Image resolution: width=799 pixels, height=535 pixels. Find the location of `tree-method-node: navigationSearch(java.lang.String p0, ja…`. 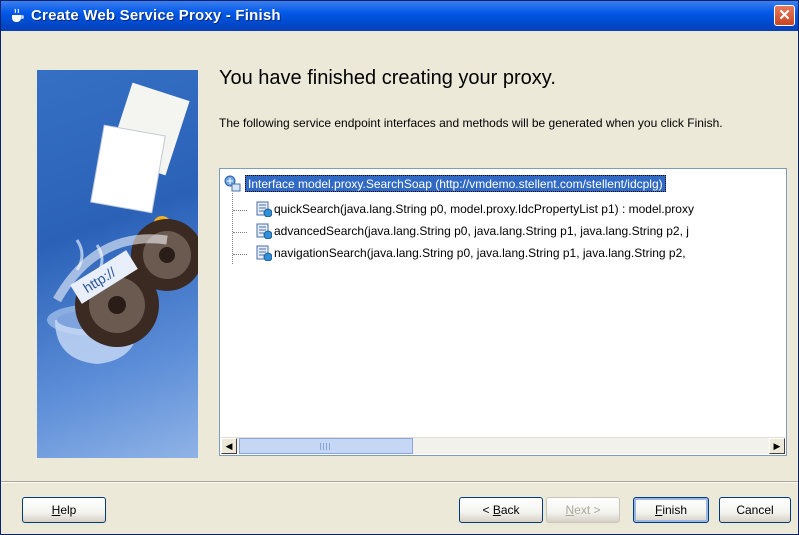

tree-method-node: navigationSearch(java.lang.String p0, ja… is located at coordinates (471, 254).